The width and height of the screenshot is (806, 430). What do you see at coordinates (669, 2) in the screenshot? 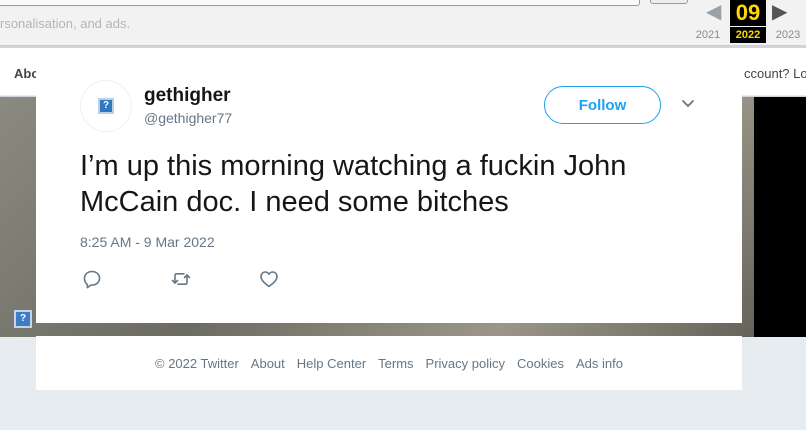
I see `wayback-go-button` at bounding box center [669, 2].